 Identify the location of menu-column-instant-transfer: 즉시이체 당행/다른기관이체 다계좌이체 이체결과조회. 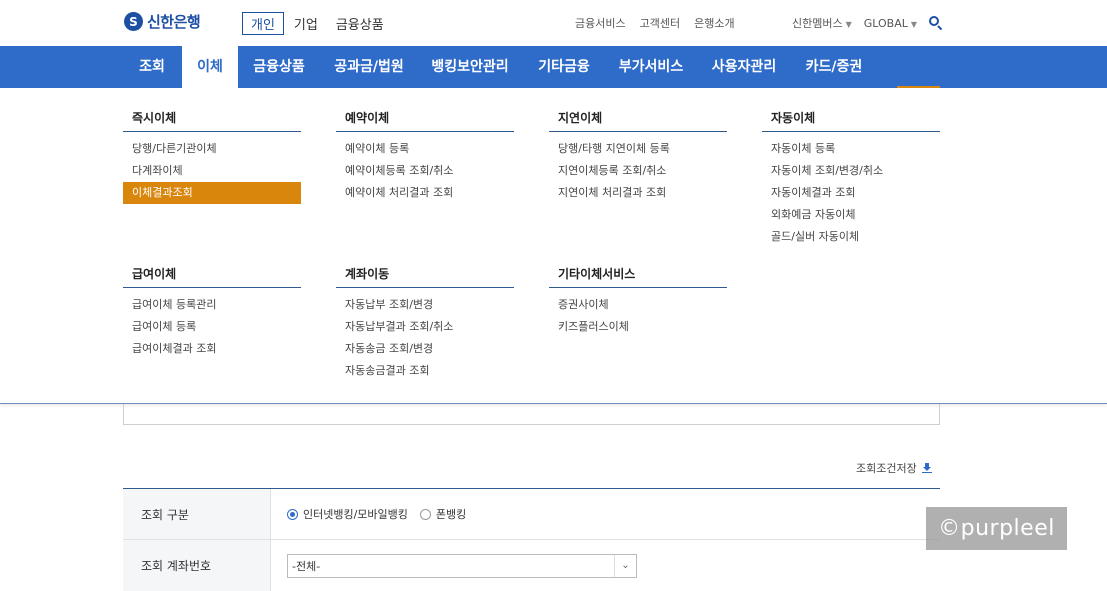
(212, 157).